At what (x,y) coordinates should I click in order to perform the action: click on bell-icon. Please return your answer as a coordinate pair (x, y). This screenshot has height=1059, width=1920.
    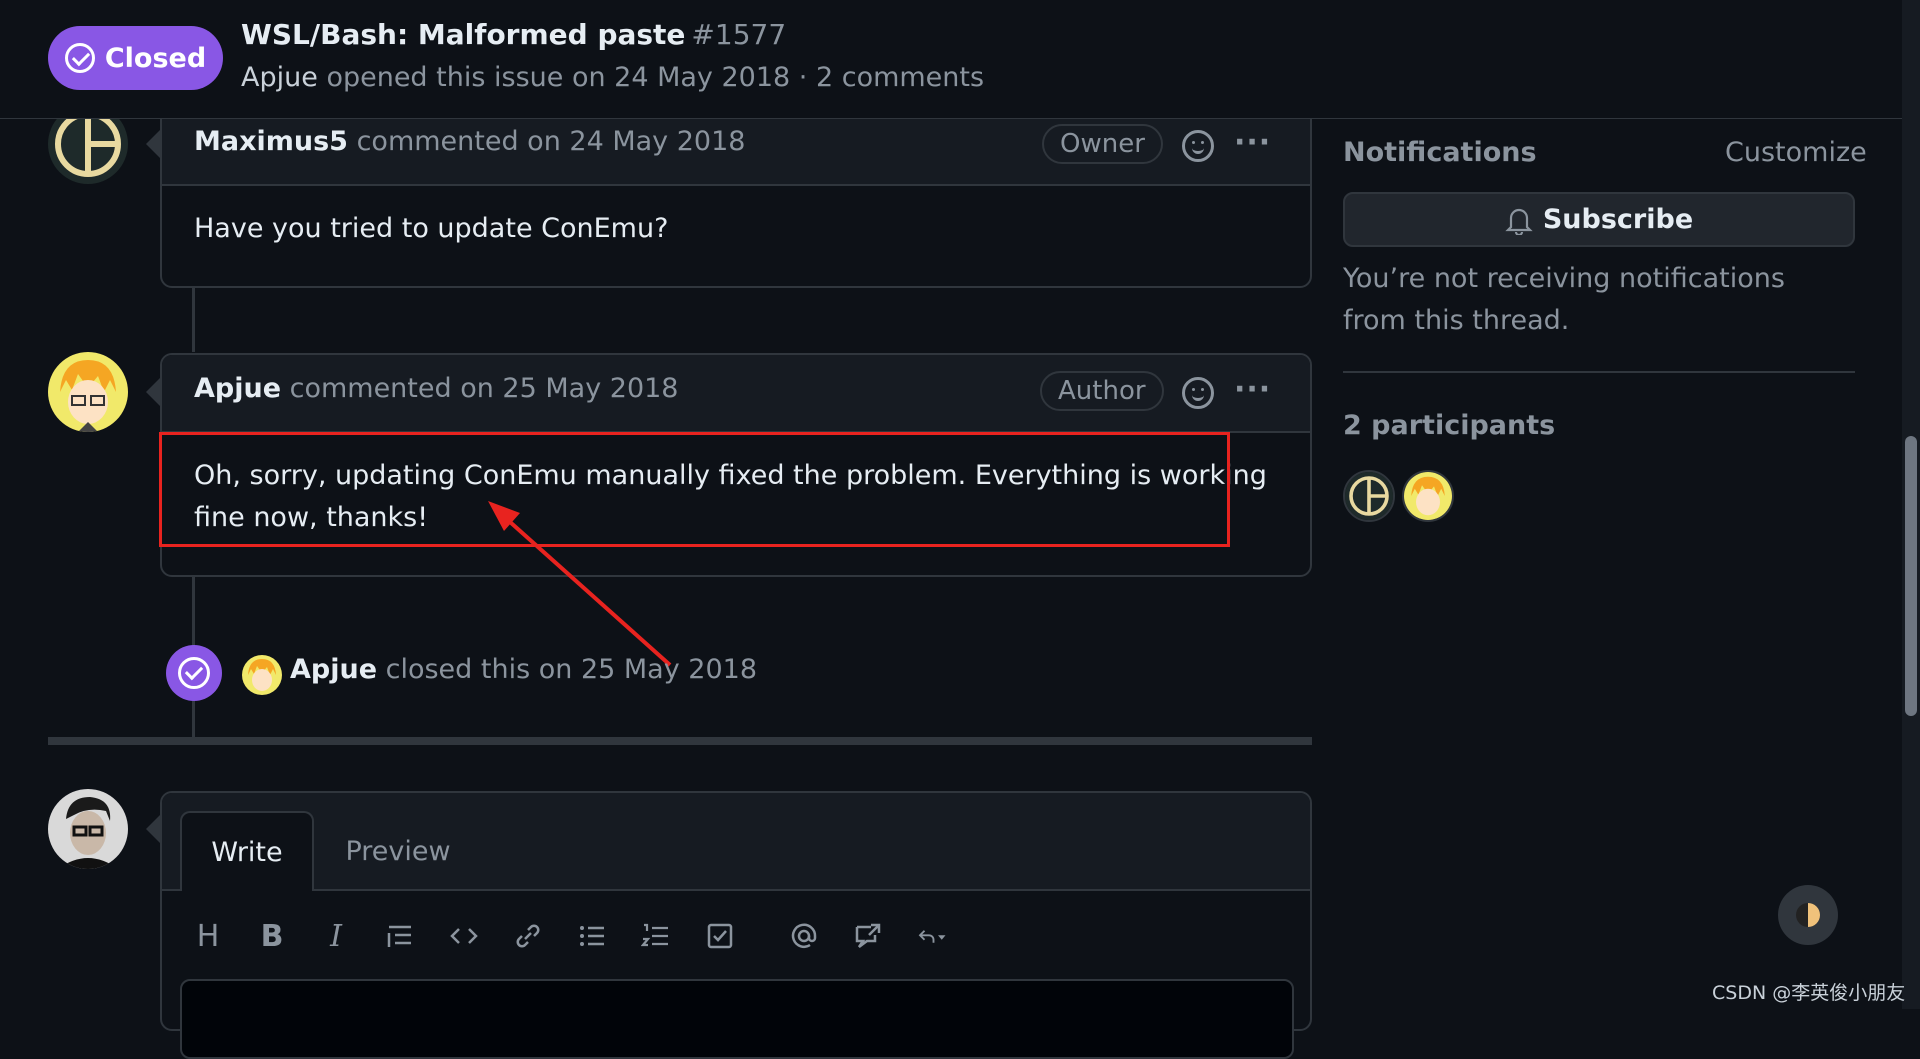
    Looking at the image, I should click on (1519, 221).